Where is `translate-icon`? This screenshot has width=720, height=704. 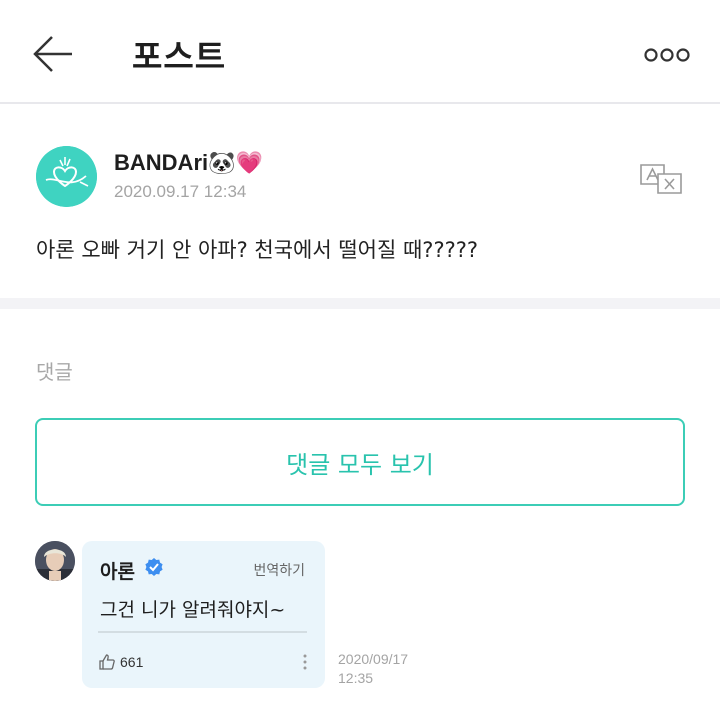 translate-icon is located at coordinates (661, 179).